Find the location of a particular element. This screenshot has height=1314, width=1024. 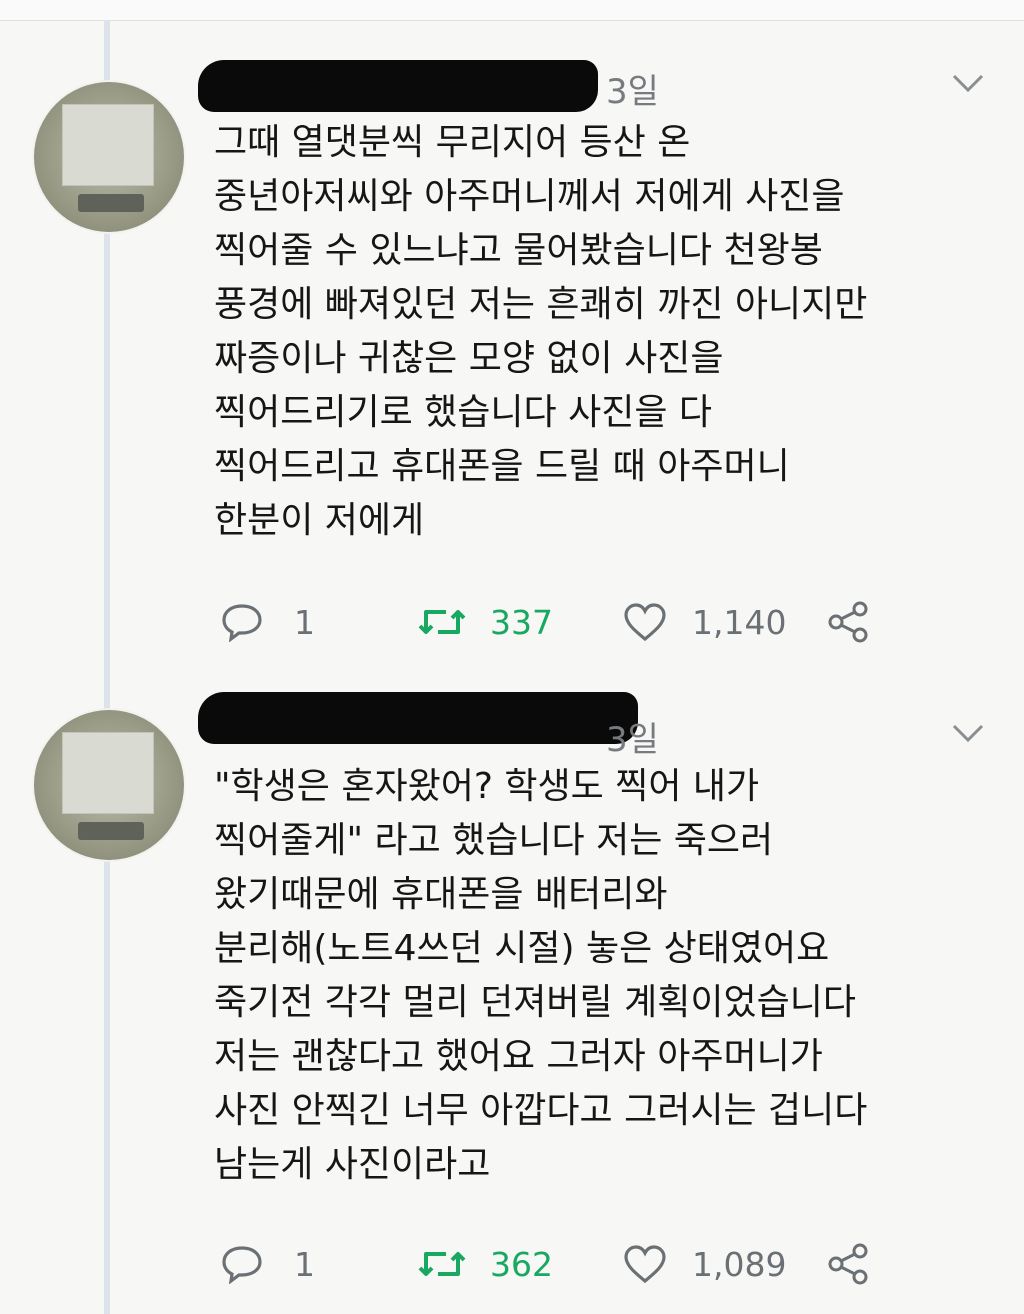

retweet-count: 337 is located at coordinates (521, 622).